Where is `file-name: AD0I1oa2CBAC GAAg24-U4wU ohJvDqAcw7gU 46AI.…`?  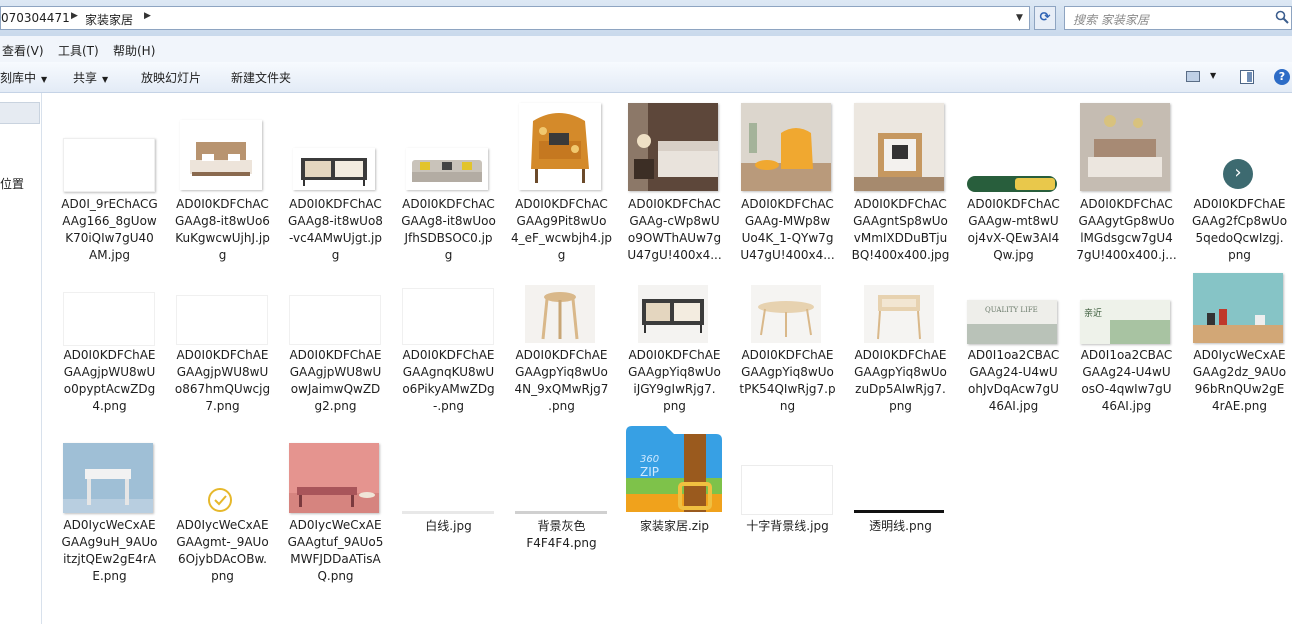
file-name: AD0I1oa2CBAC GAAg24-U4wU ohJvDqAcw7gU 46AI.… is located at coordinates (1013, 380).